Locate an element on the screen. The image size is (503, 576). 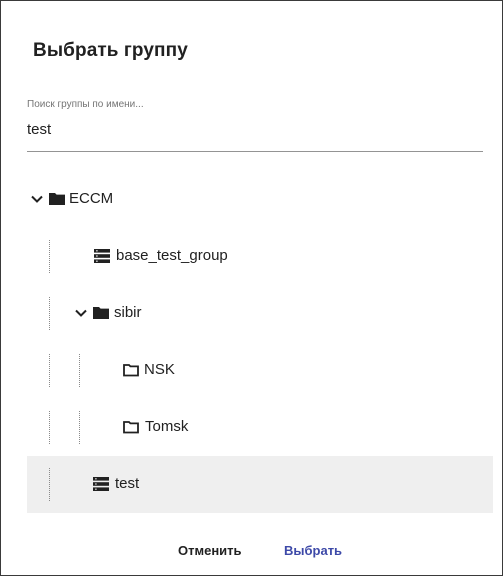
tree-node-label: NSK is located at coordinates (159, 369).